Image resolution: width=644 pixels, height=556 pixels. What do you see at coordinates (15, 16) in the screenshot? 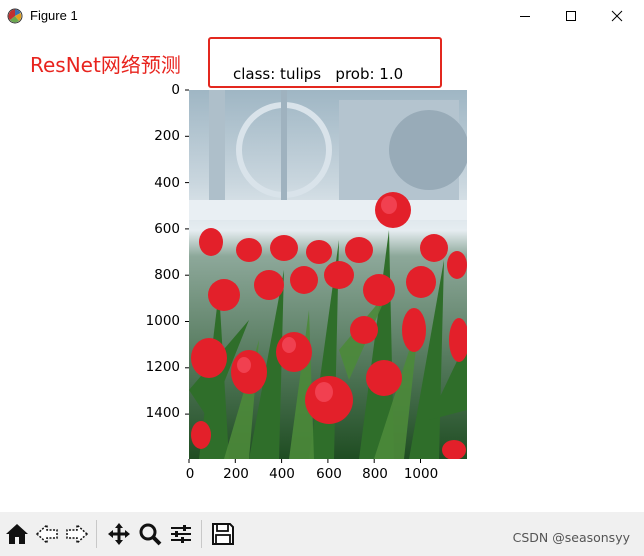
I see `matplotlib-logo-icon` at bounding box center [15, 16].